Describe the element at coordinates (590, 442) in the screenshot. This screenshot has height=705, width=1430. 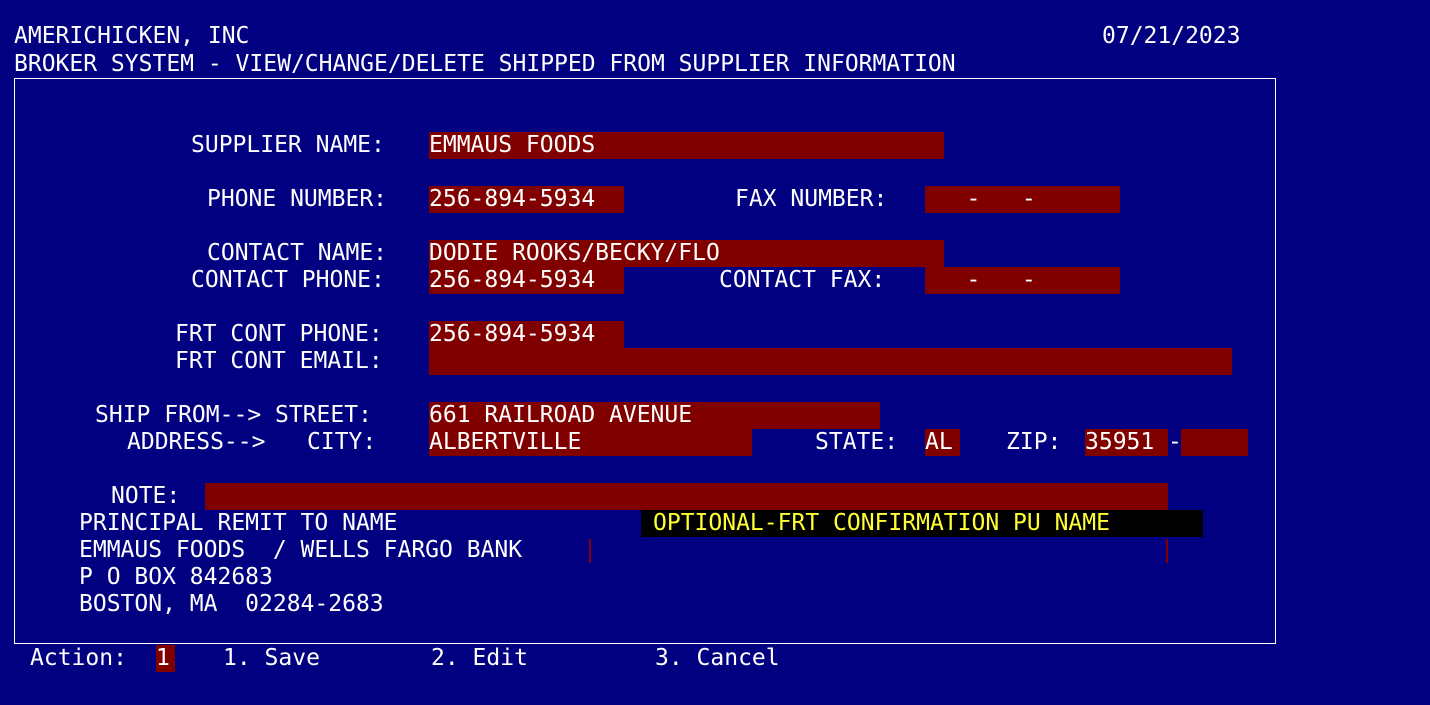
I see `city-field: ALBERTVILLE` at that location.